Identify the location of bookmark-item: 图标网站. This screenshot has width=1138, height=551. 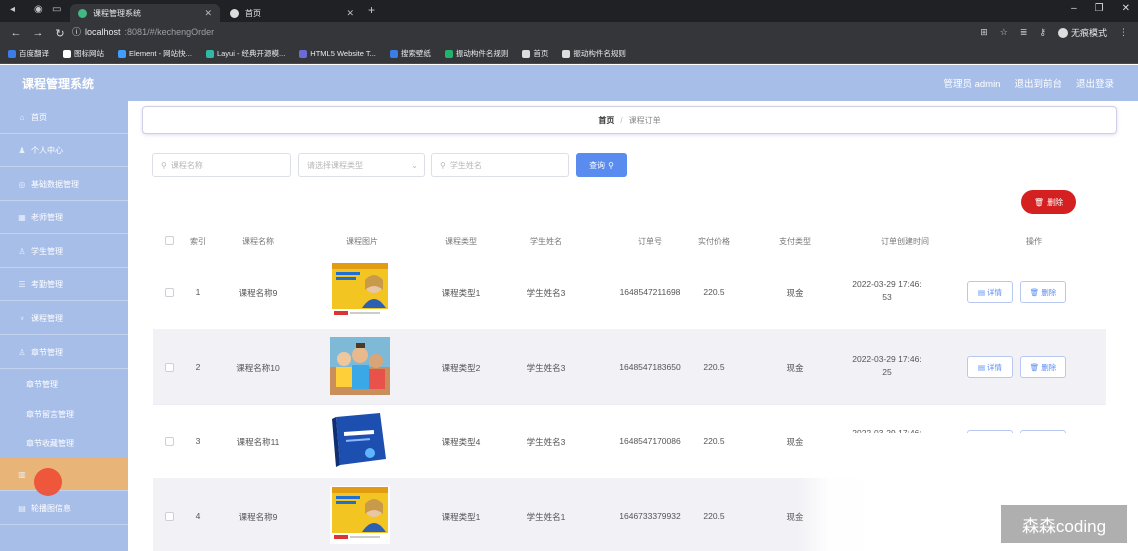
(83, 53).